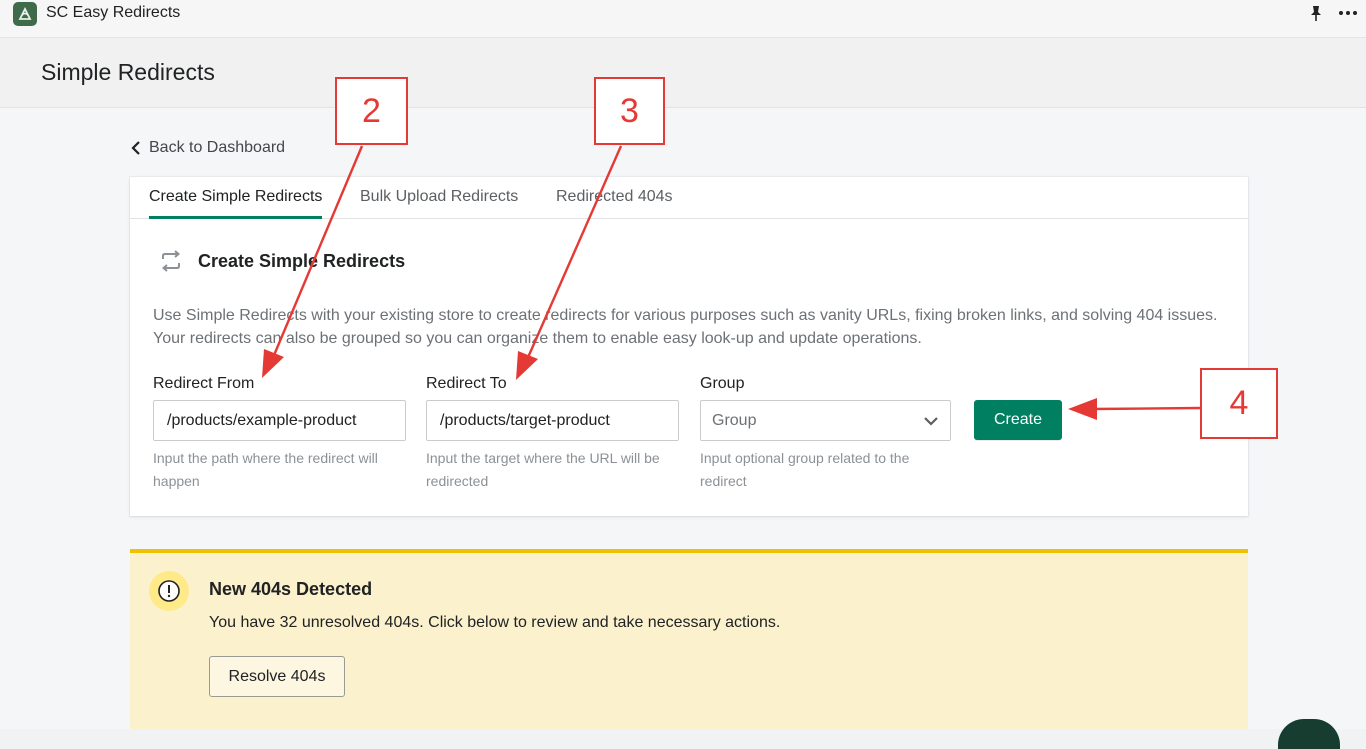 The width and height of the screenshot is (1366, 749). I want to click on redirect-from-input, so click(279, 420).